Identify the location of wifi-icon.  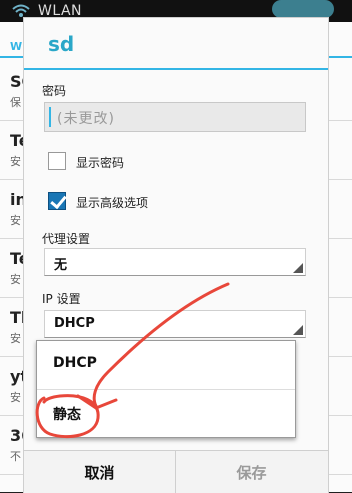
(21, 11).